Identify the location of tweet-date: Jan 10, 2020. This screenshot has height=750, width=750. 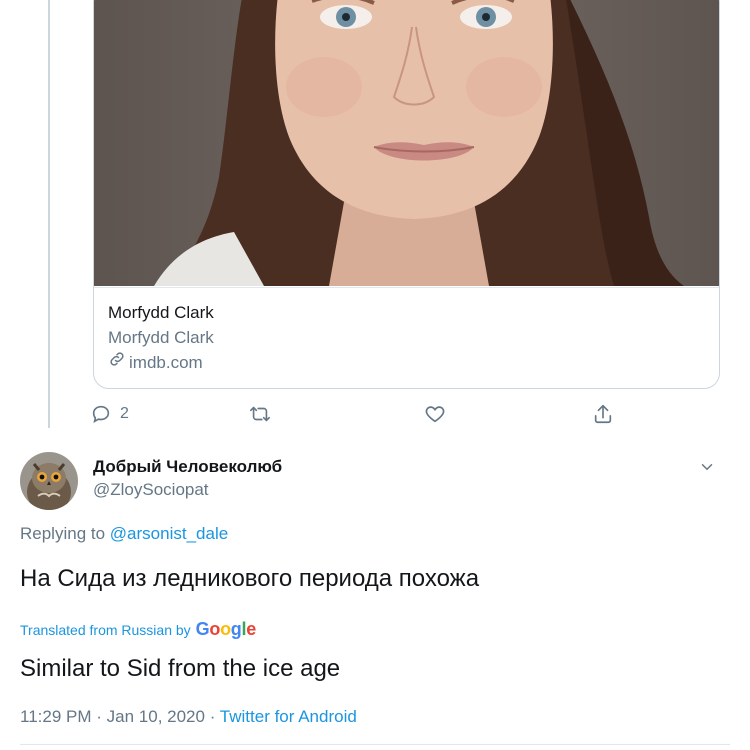
(156, 716).